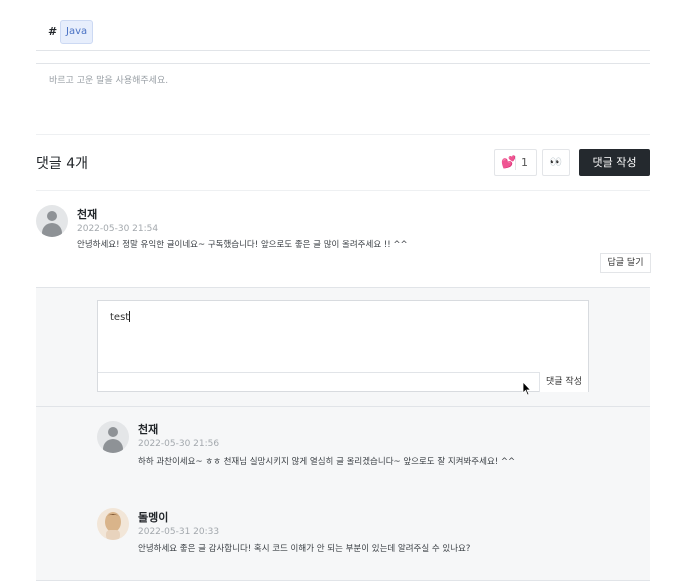 The height and width of the screenshot is (582, 675). What do you see at coordinates (527, 388) in the screenshot?
I see `mouse-cursor-icon` at bounding box center [527, 388].